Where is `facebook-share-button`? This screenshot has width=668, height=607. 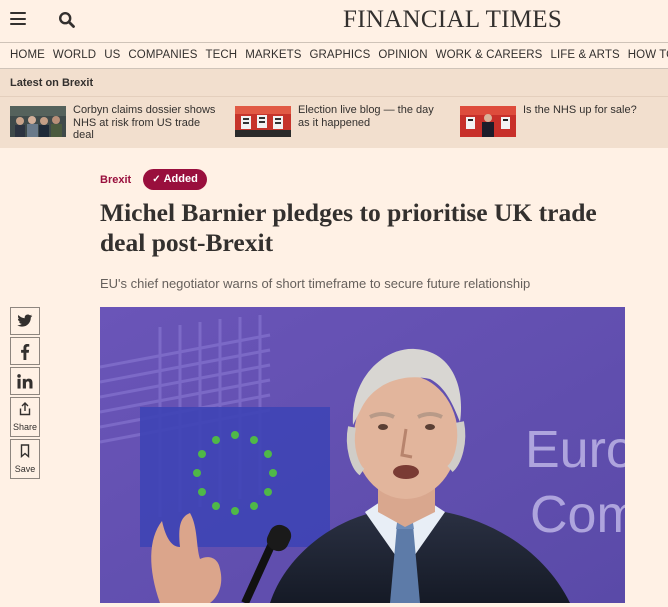
facebook-share-button is located at coordinates (25, 351).